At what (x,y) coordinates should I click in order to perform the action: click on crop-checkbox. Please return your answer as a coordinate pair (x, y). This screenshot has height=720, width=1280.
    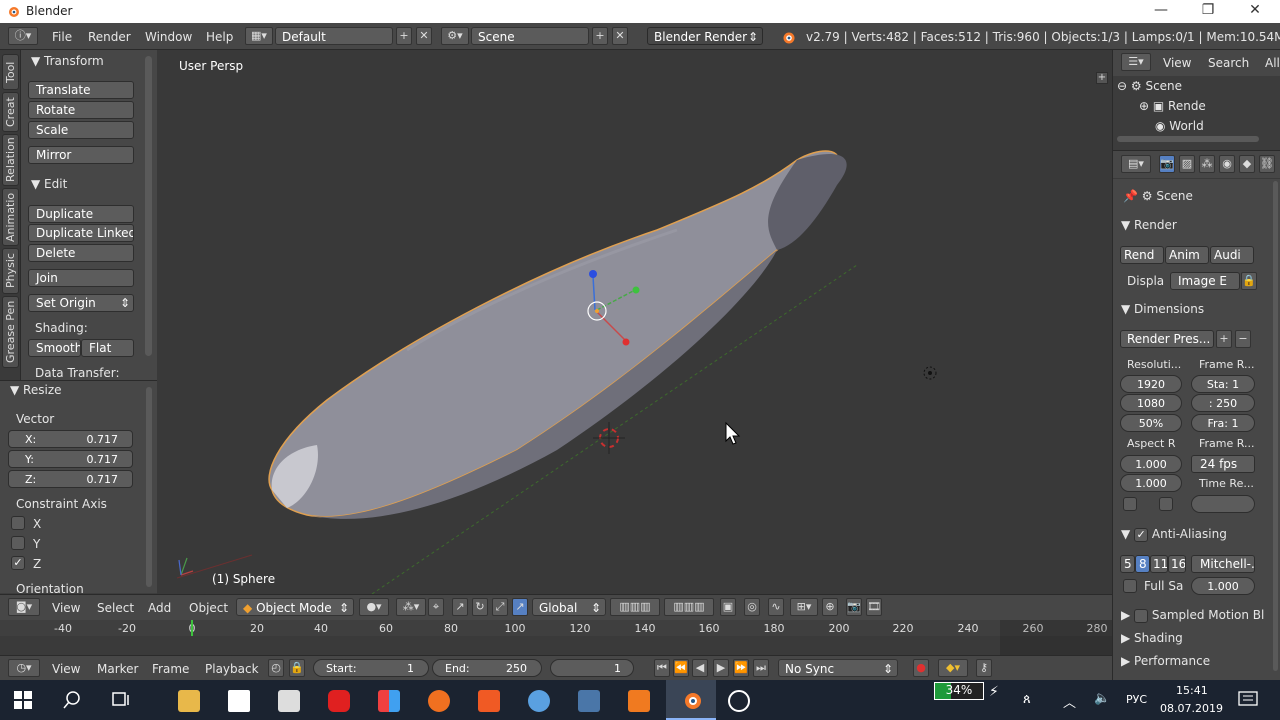
    Looking at the image, I should click on (1166, 504).